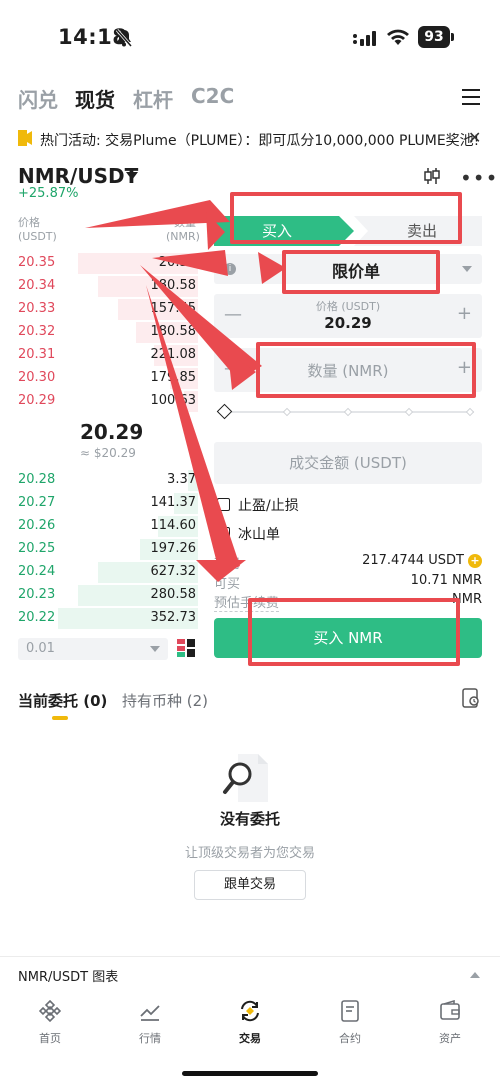 The image size is (500, 1086). I want to click on ask-price: 20.35, so click(37, 262).